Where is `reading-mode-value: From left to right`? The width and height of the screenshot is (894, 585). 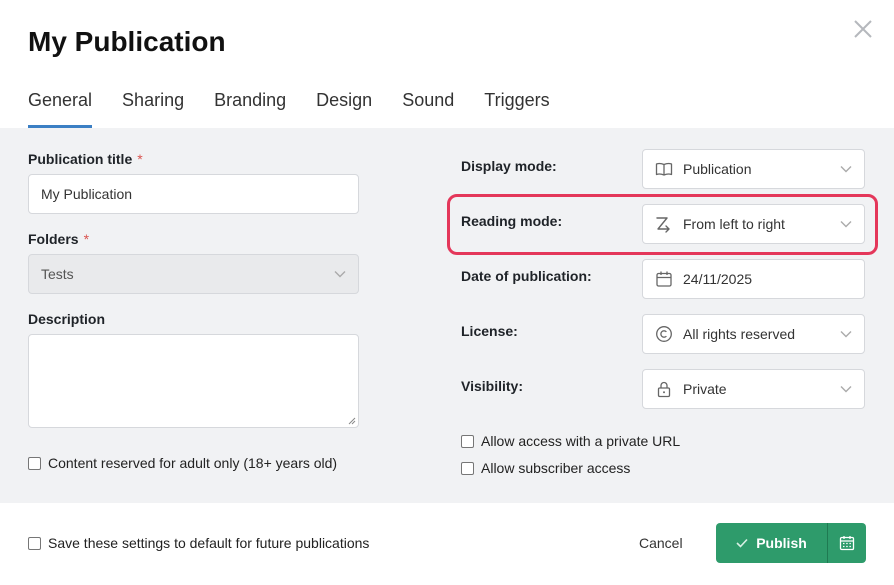
reading-mode-value: From left to right is located at coordinates (734, 224).